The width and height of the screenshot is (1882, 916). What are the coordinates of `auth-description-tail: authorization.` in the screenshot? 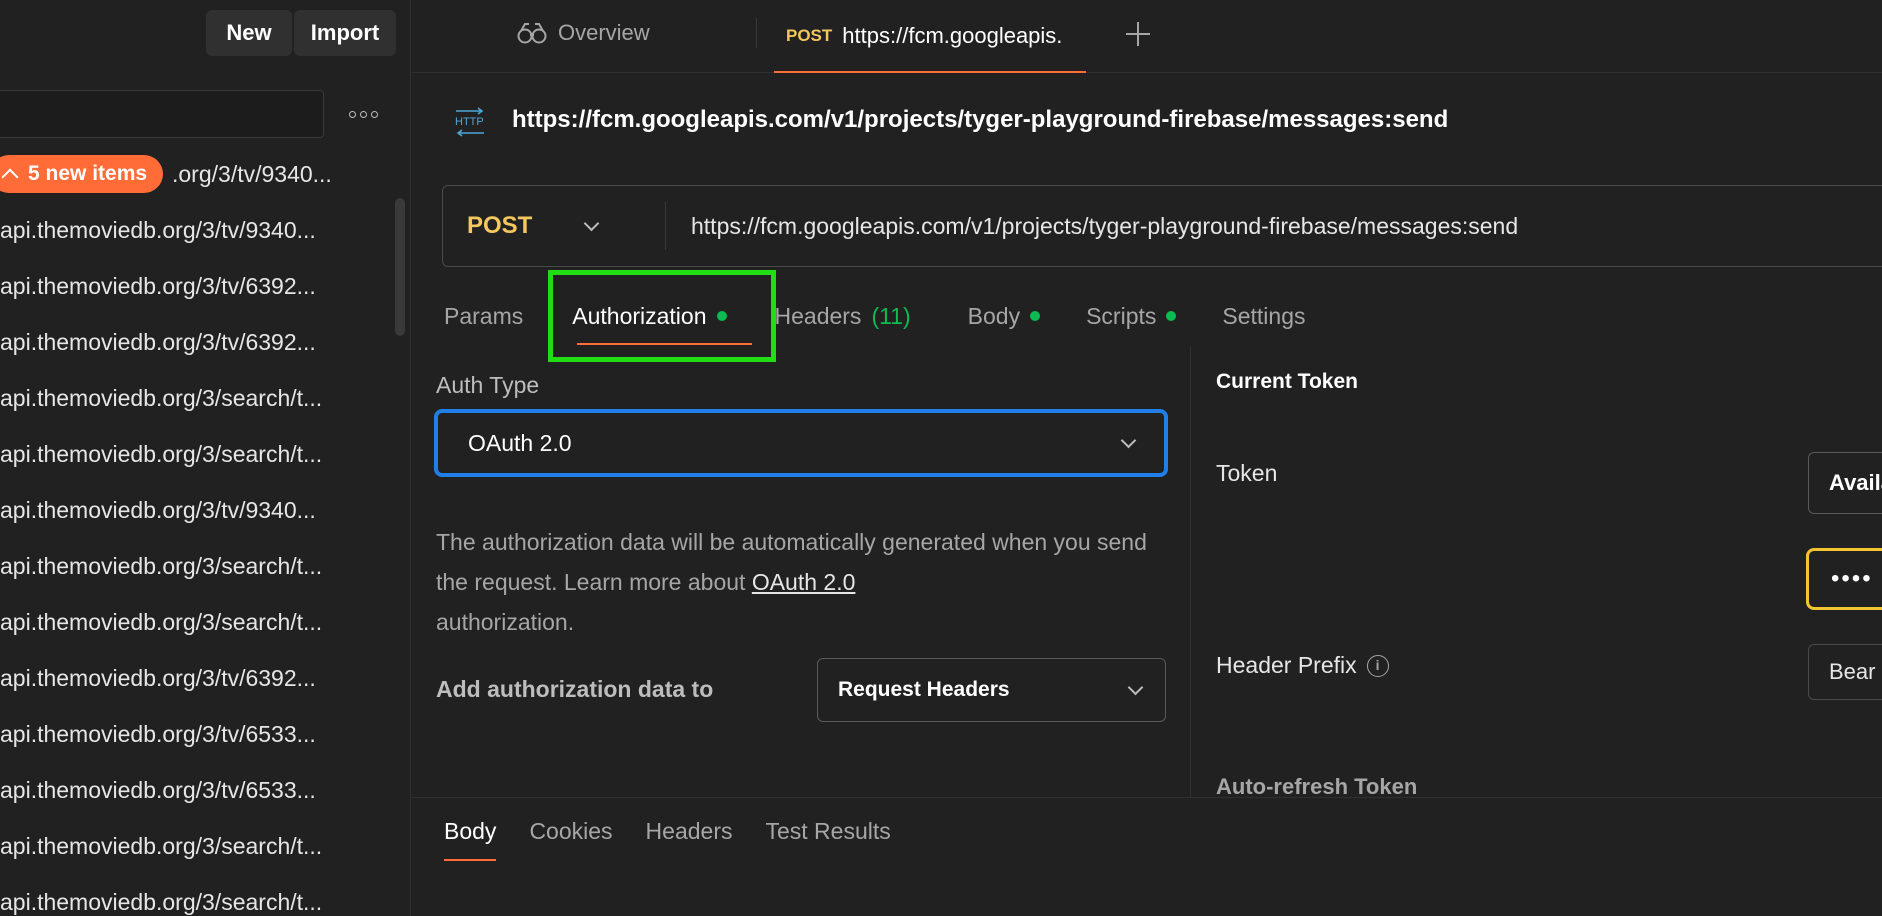 It's located at (505, 622).